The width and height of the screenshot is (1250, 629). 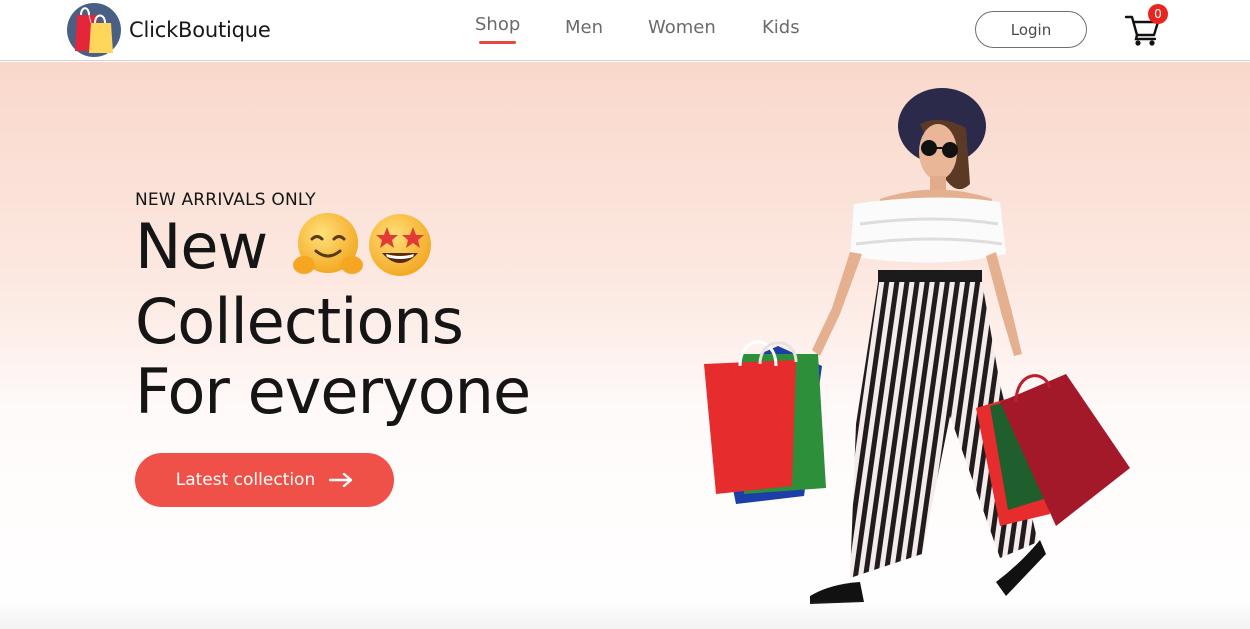 I want to click on emoji-group, so click(x=364, y=245).